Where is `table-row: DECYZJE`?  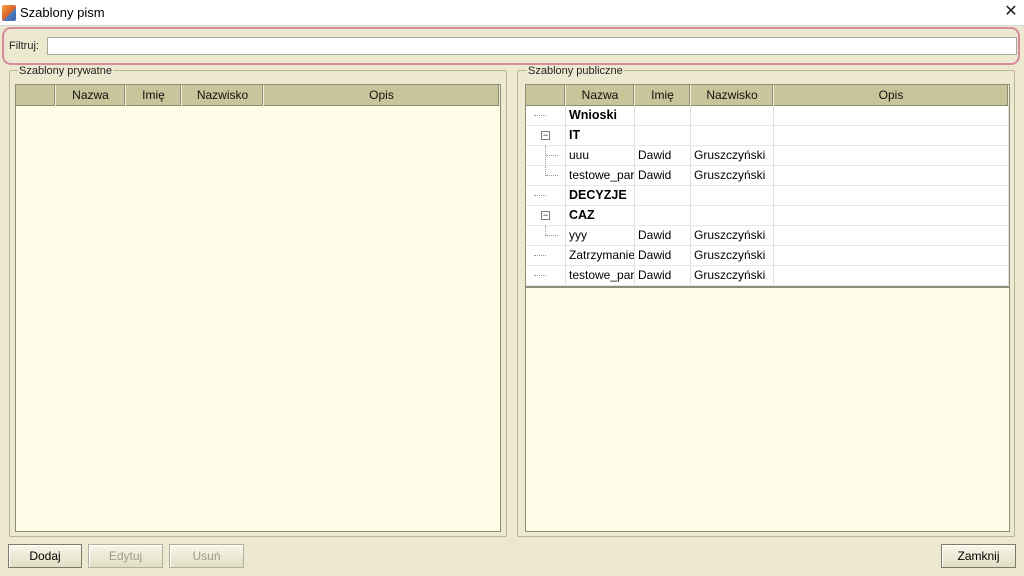
table-row: DECYZJE is located at coordinates (767, 196).